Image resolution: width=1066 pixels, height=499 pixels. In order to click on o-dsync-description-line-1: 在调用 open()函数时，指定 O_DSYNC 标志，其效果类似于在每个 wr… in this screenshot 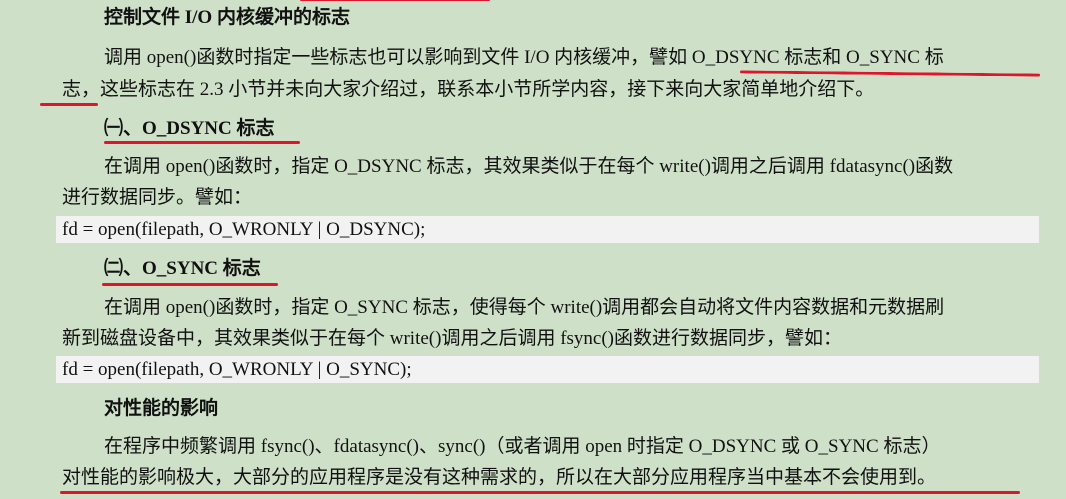, I will do `click(529, 166)`.